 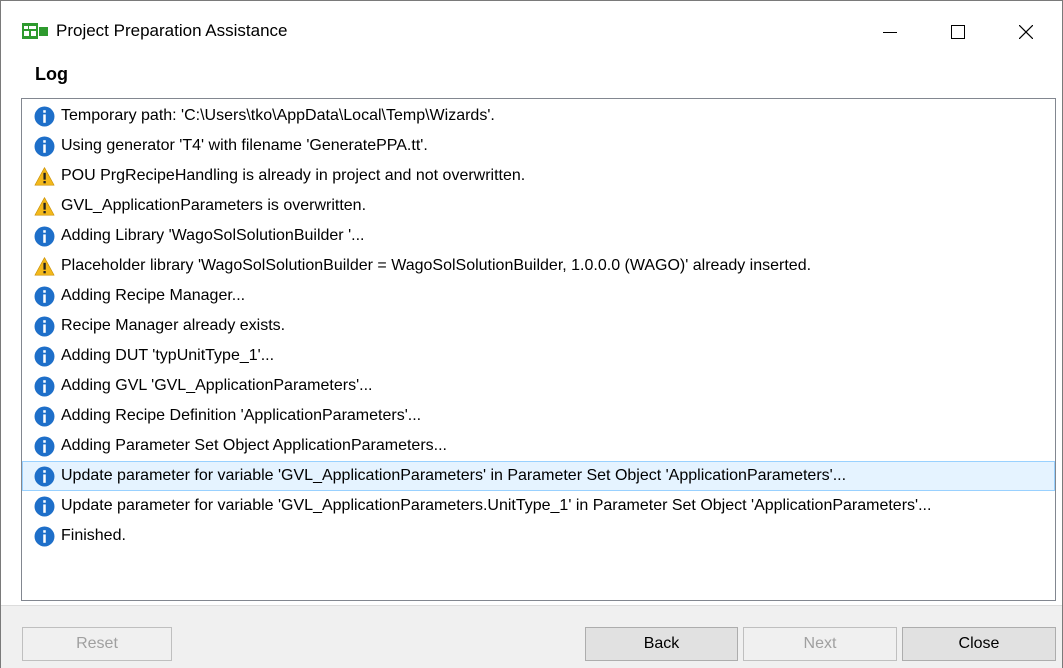 I want to click on maximize-button, so click(x=958, y=32).